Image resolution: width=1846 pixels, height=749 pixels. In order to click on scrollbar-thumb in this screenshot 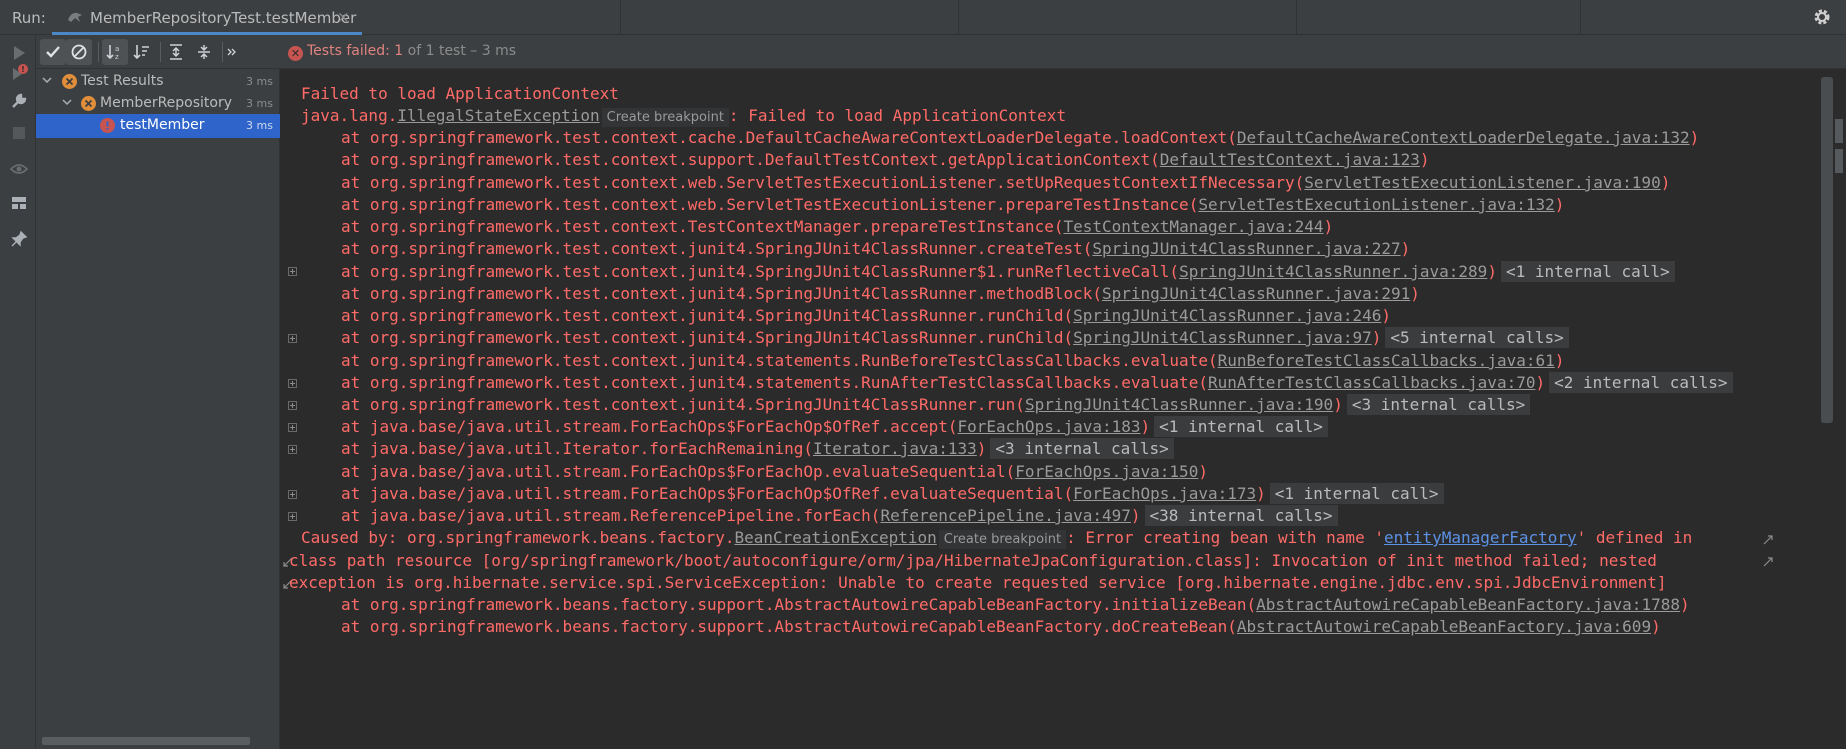, I will do `click(1827, 250)`.